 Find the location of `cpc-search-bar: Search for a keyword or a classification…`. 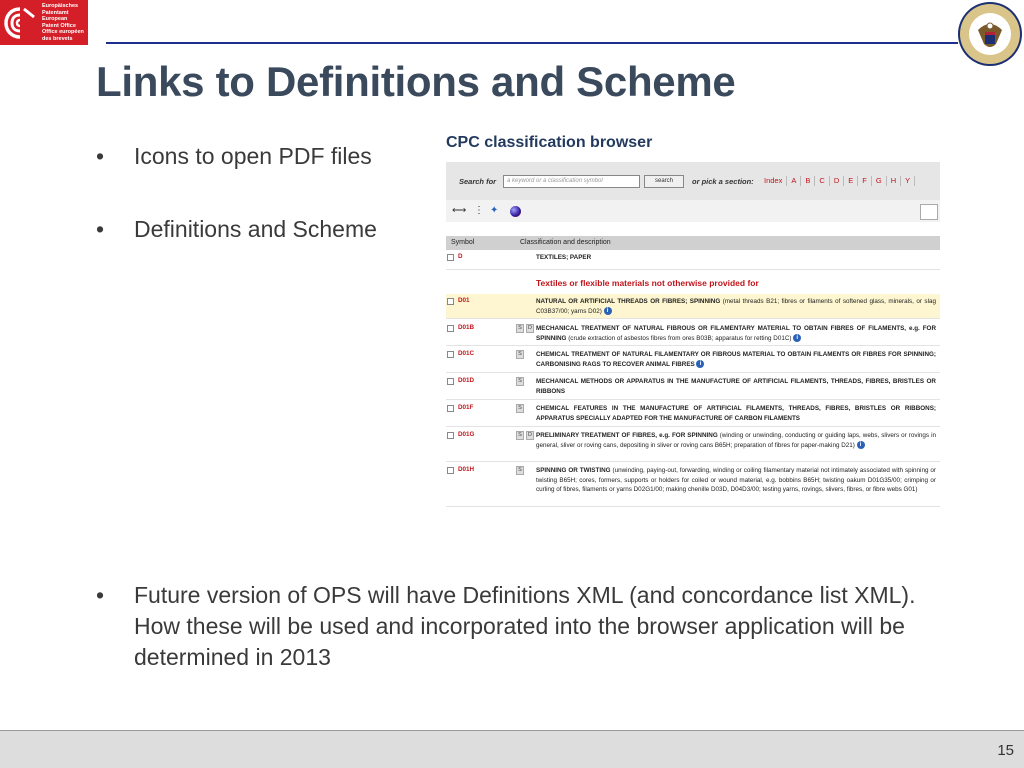

cpc-search-bar: Search for a keyword or a classification… is located at coordinates (693, 181).